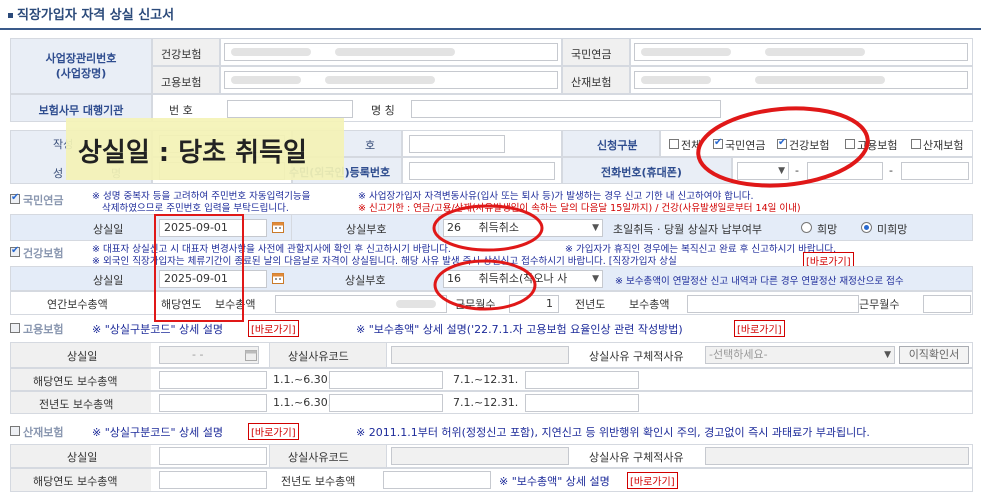 The height and width of the screenshot is (492, 981). What do you see at coordinates (485, 285) in the screenshot?
I see `annotation-circle-health-code` at bounding box center [485, 285].